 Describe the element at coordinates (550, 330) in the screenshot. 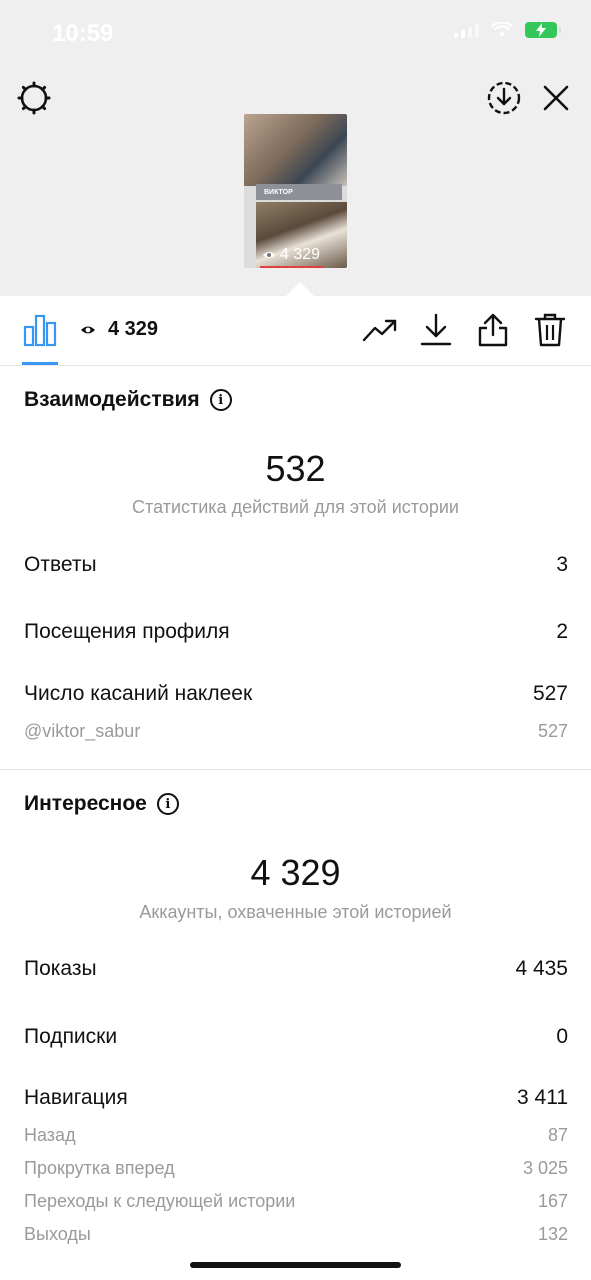

I see `trash-icon` at that location.